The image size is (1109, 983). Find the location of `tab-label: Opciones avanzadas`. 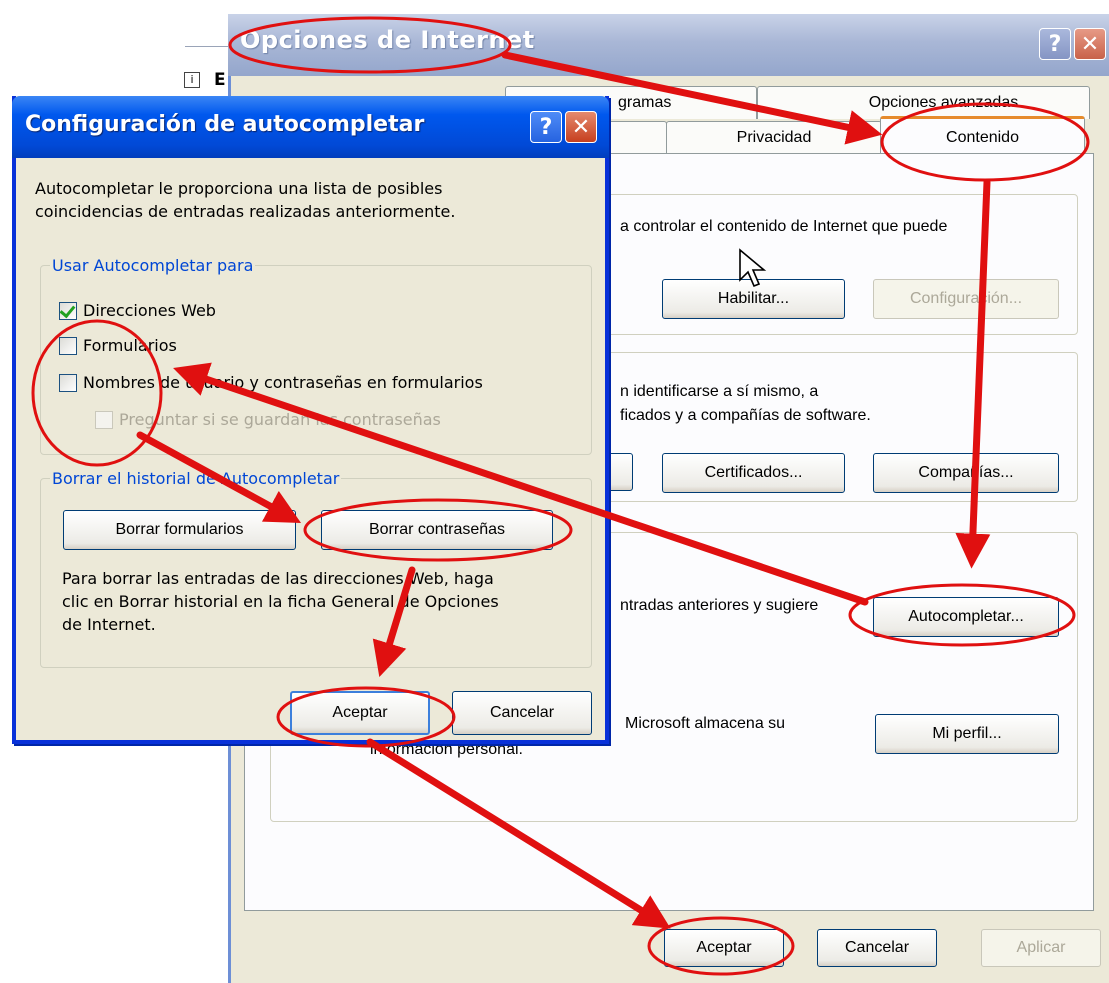

tab-label: Opciones avanzadas is located at coordinates (943, 102).